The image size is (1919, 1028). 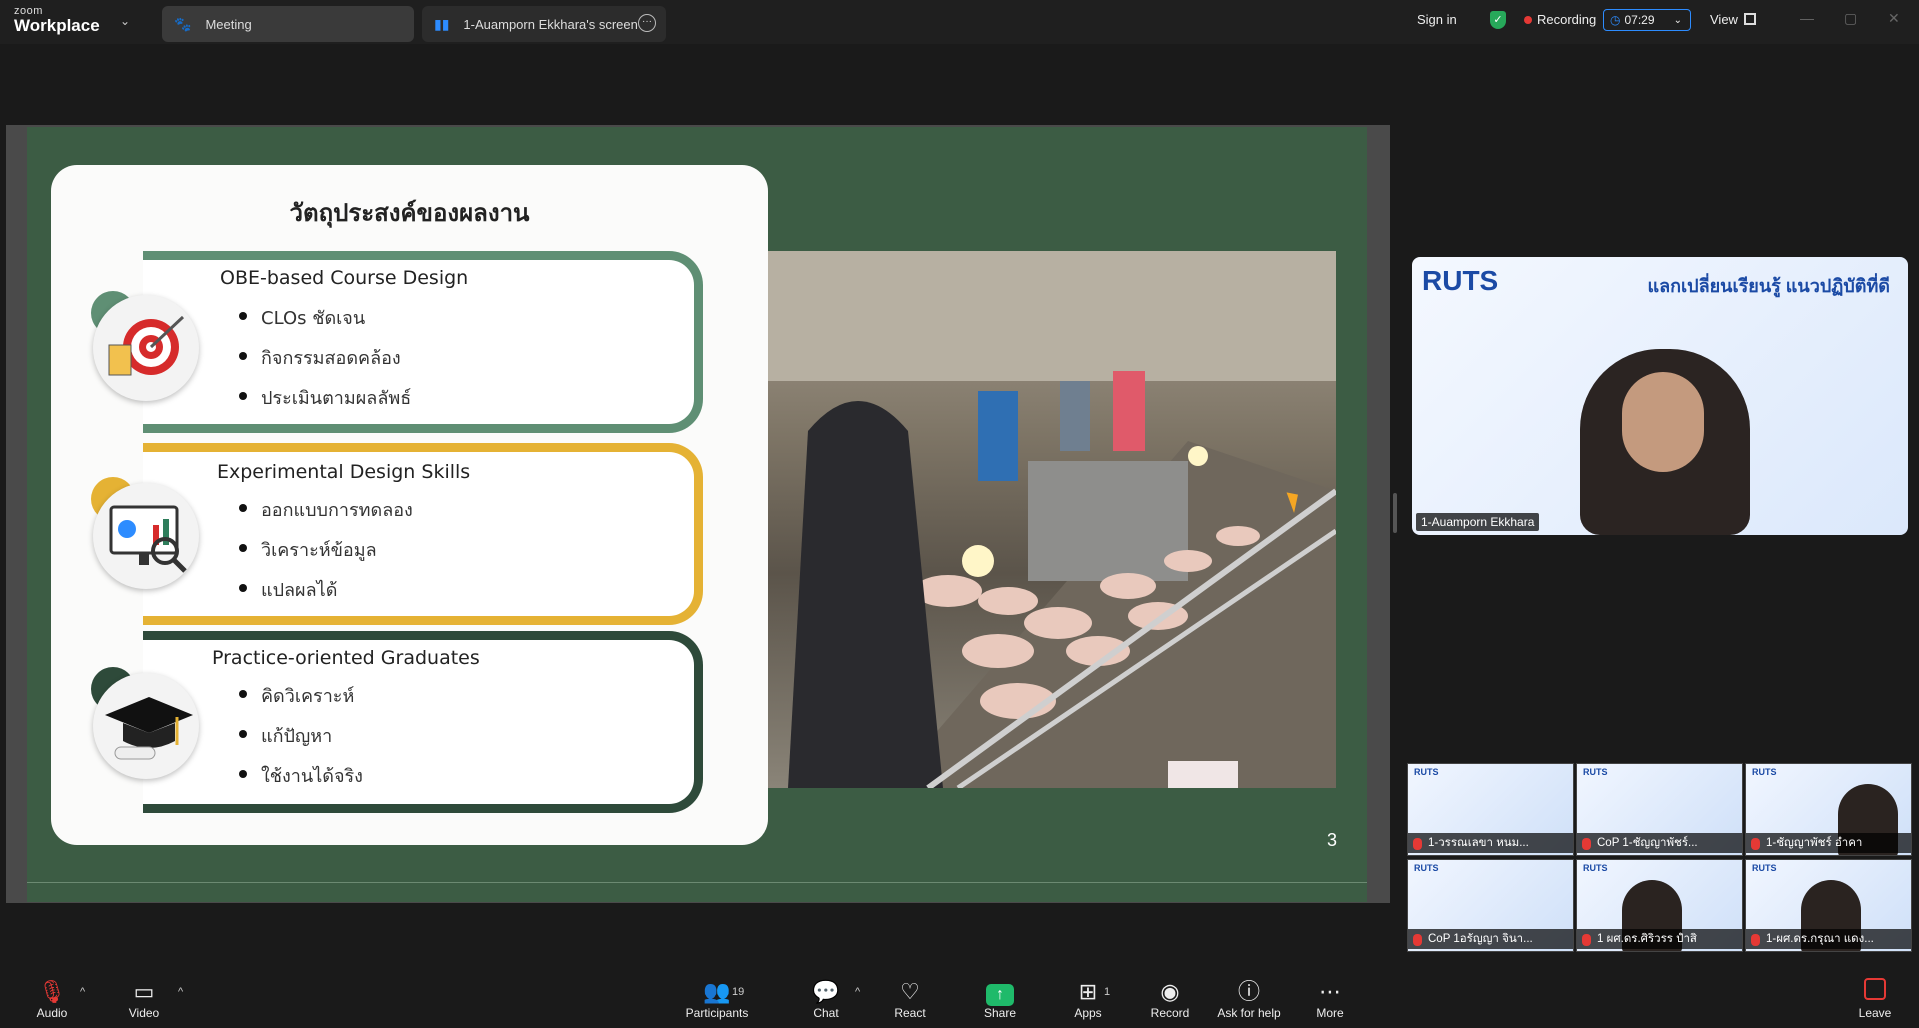 I want to click on speaker-face, so click(x=1663, y=422).